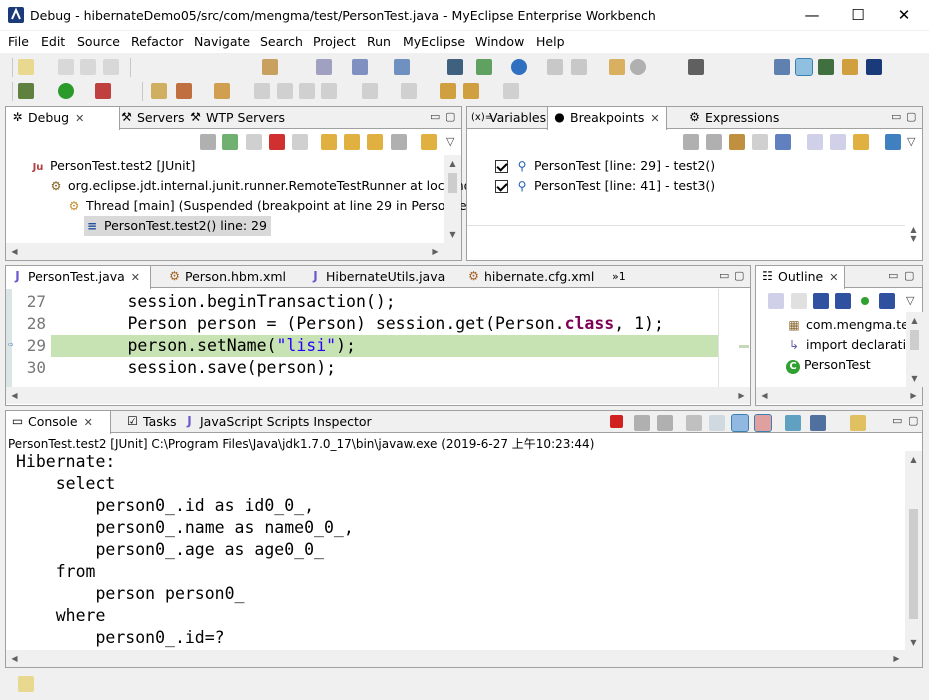 The image size is (929, 700). What do you see at coordinates (617, 67) in the screenshot?
I see `open-task-icon` at bounding box center [617, 67].